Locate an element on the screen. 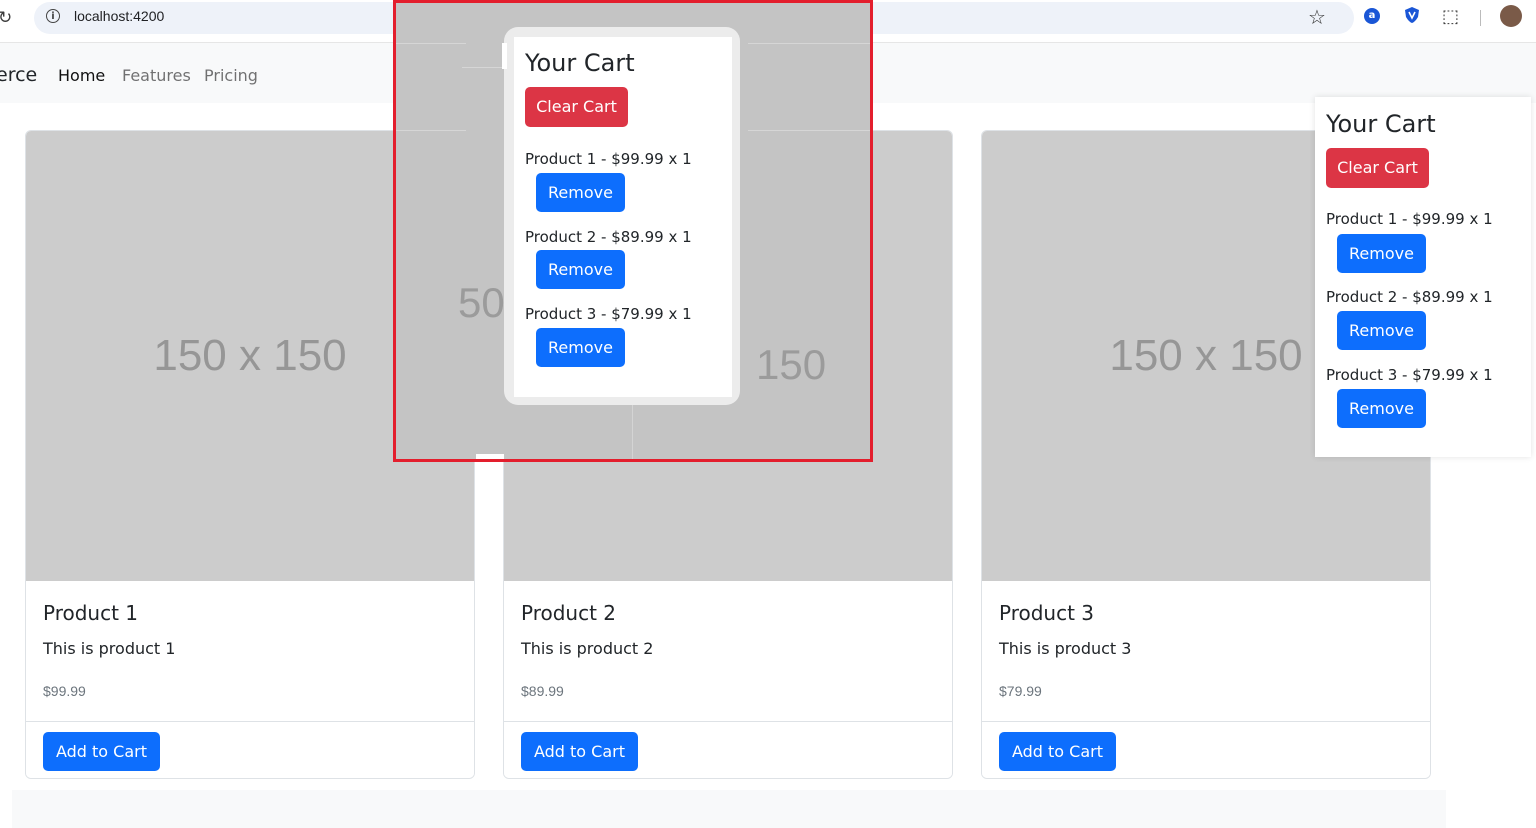 The width and height of the screenshot is (1536, 828). product-price: $79.99 is located at coordinates (1020, 691).